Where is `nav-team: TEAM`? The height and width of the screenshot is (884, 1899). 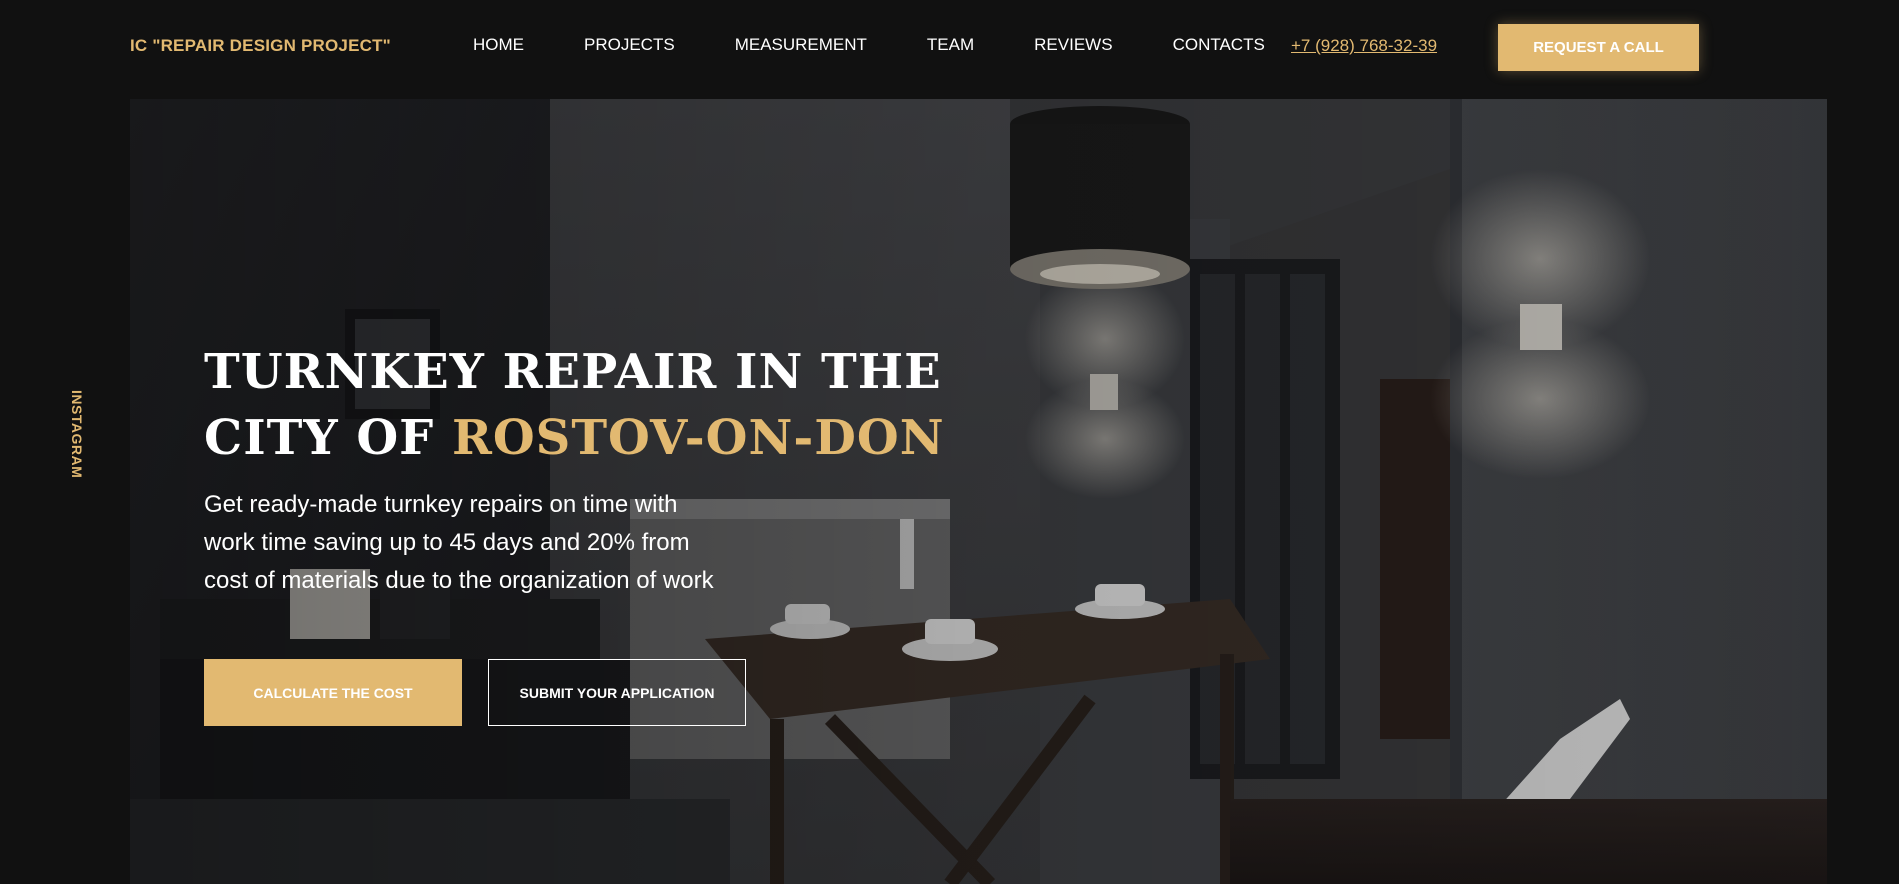 nav-team: TEAM is located at coordinates (950, 45).